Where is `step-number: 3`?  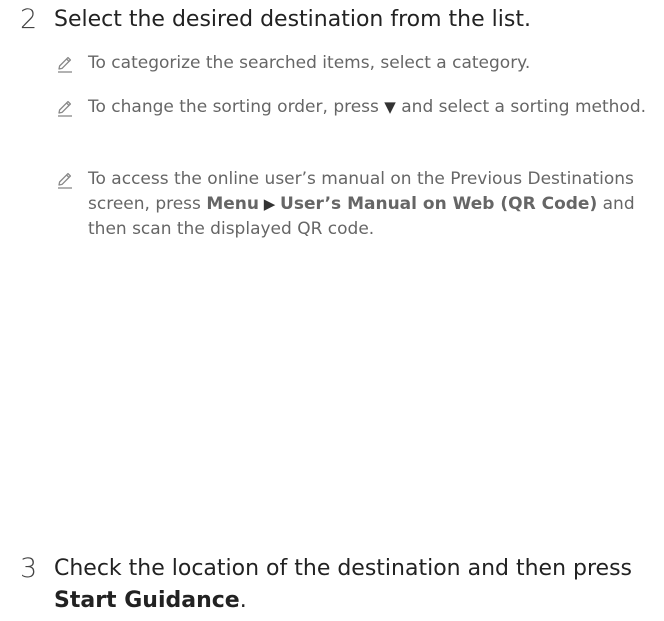 step-number: 3 is located at coordinates (29, 568).